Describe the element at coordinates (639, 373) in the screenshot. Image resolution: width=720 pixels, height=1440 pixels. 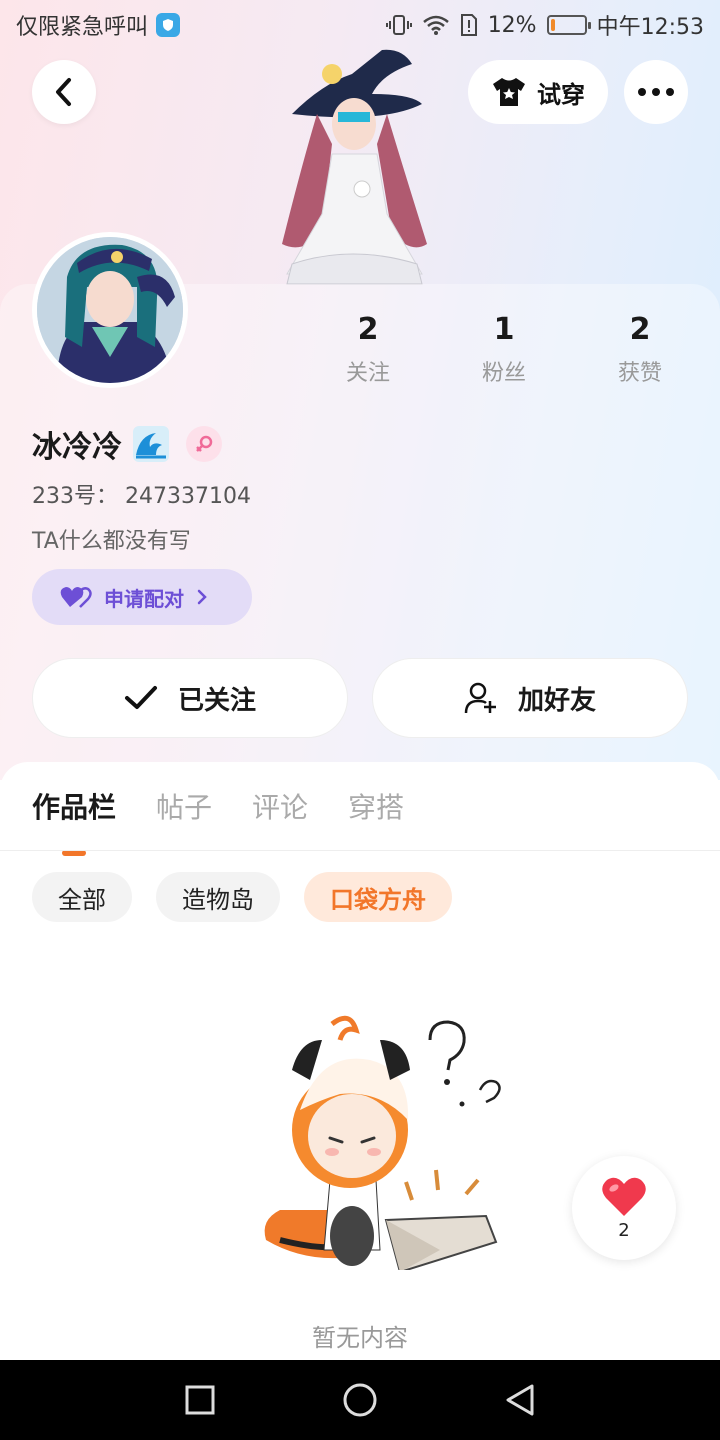
I see `stat-label: 获赞` at that location.